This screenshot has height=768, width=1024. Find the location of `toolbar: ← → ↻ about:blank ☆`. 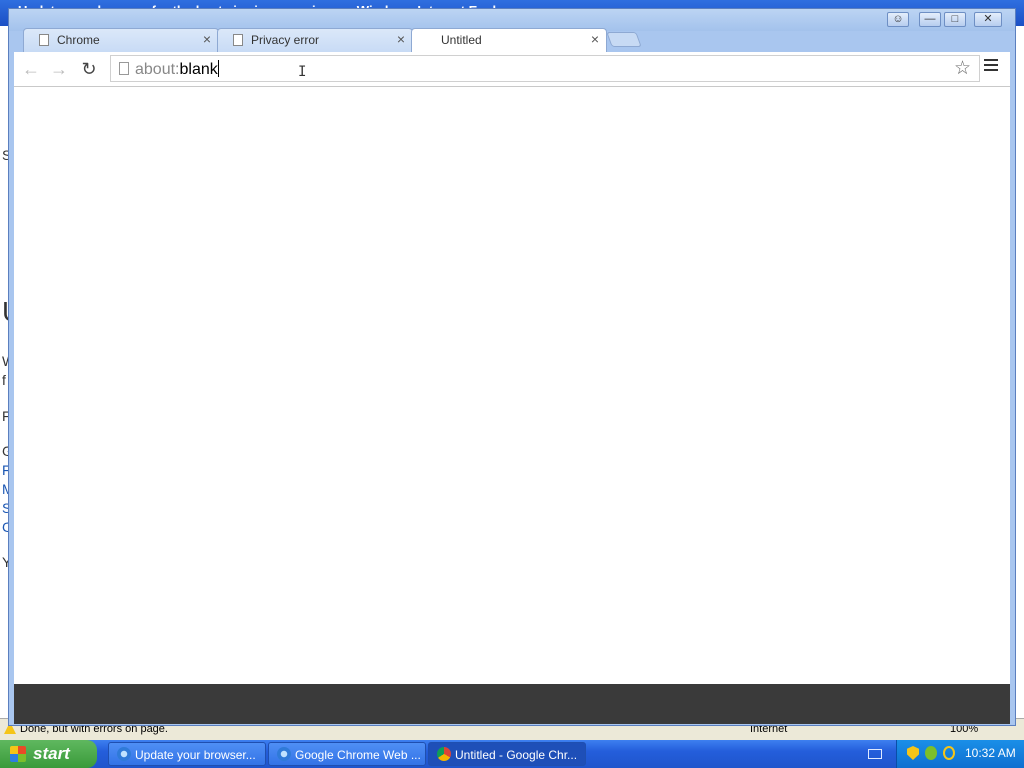

toolbar: ← → ↻ about:blank ☆ is located at coordinates (512, 69).